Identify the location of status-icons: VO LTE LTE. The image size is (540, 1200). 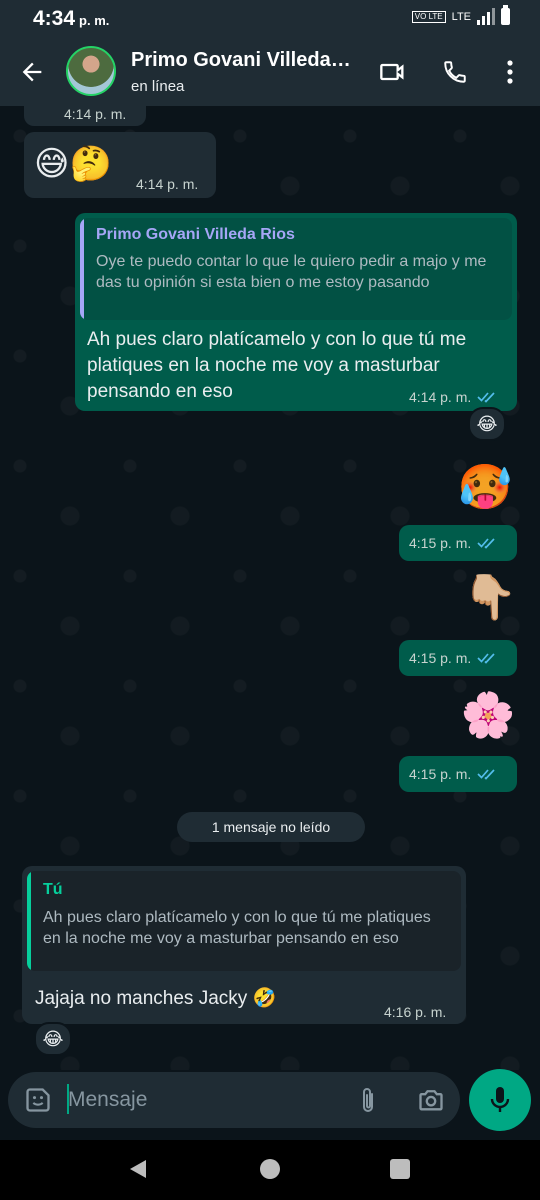
(460, 15).